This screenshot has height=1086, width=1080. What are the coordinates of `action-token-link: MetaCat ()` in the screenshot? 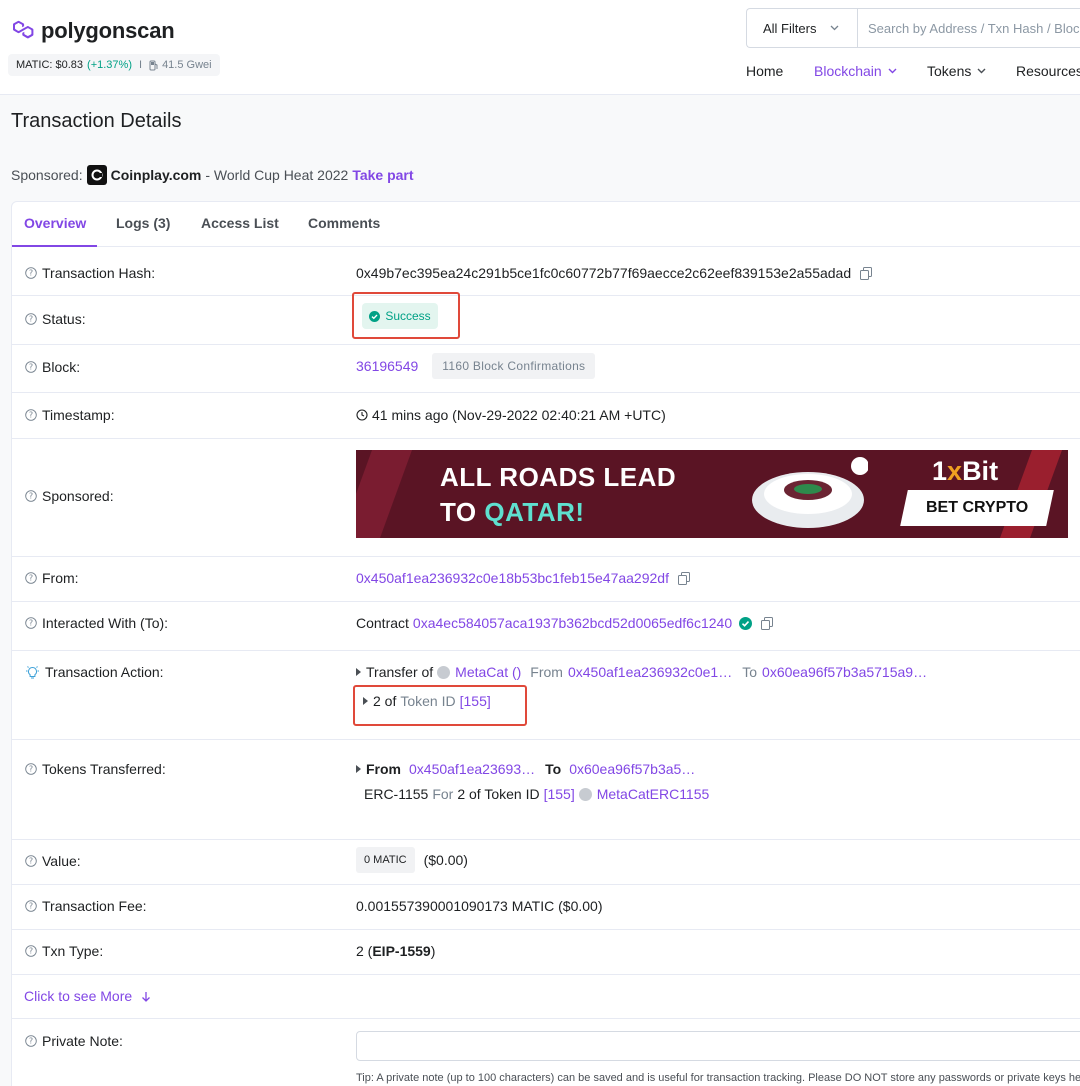 It's located at (488, 672).